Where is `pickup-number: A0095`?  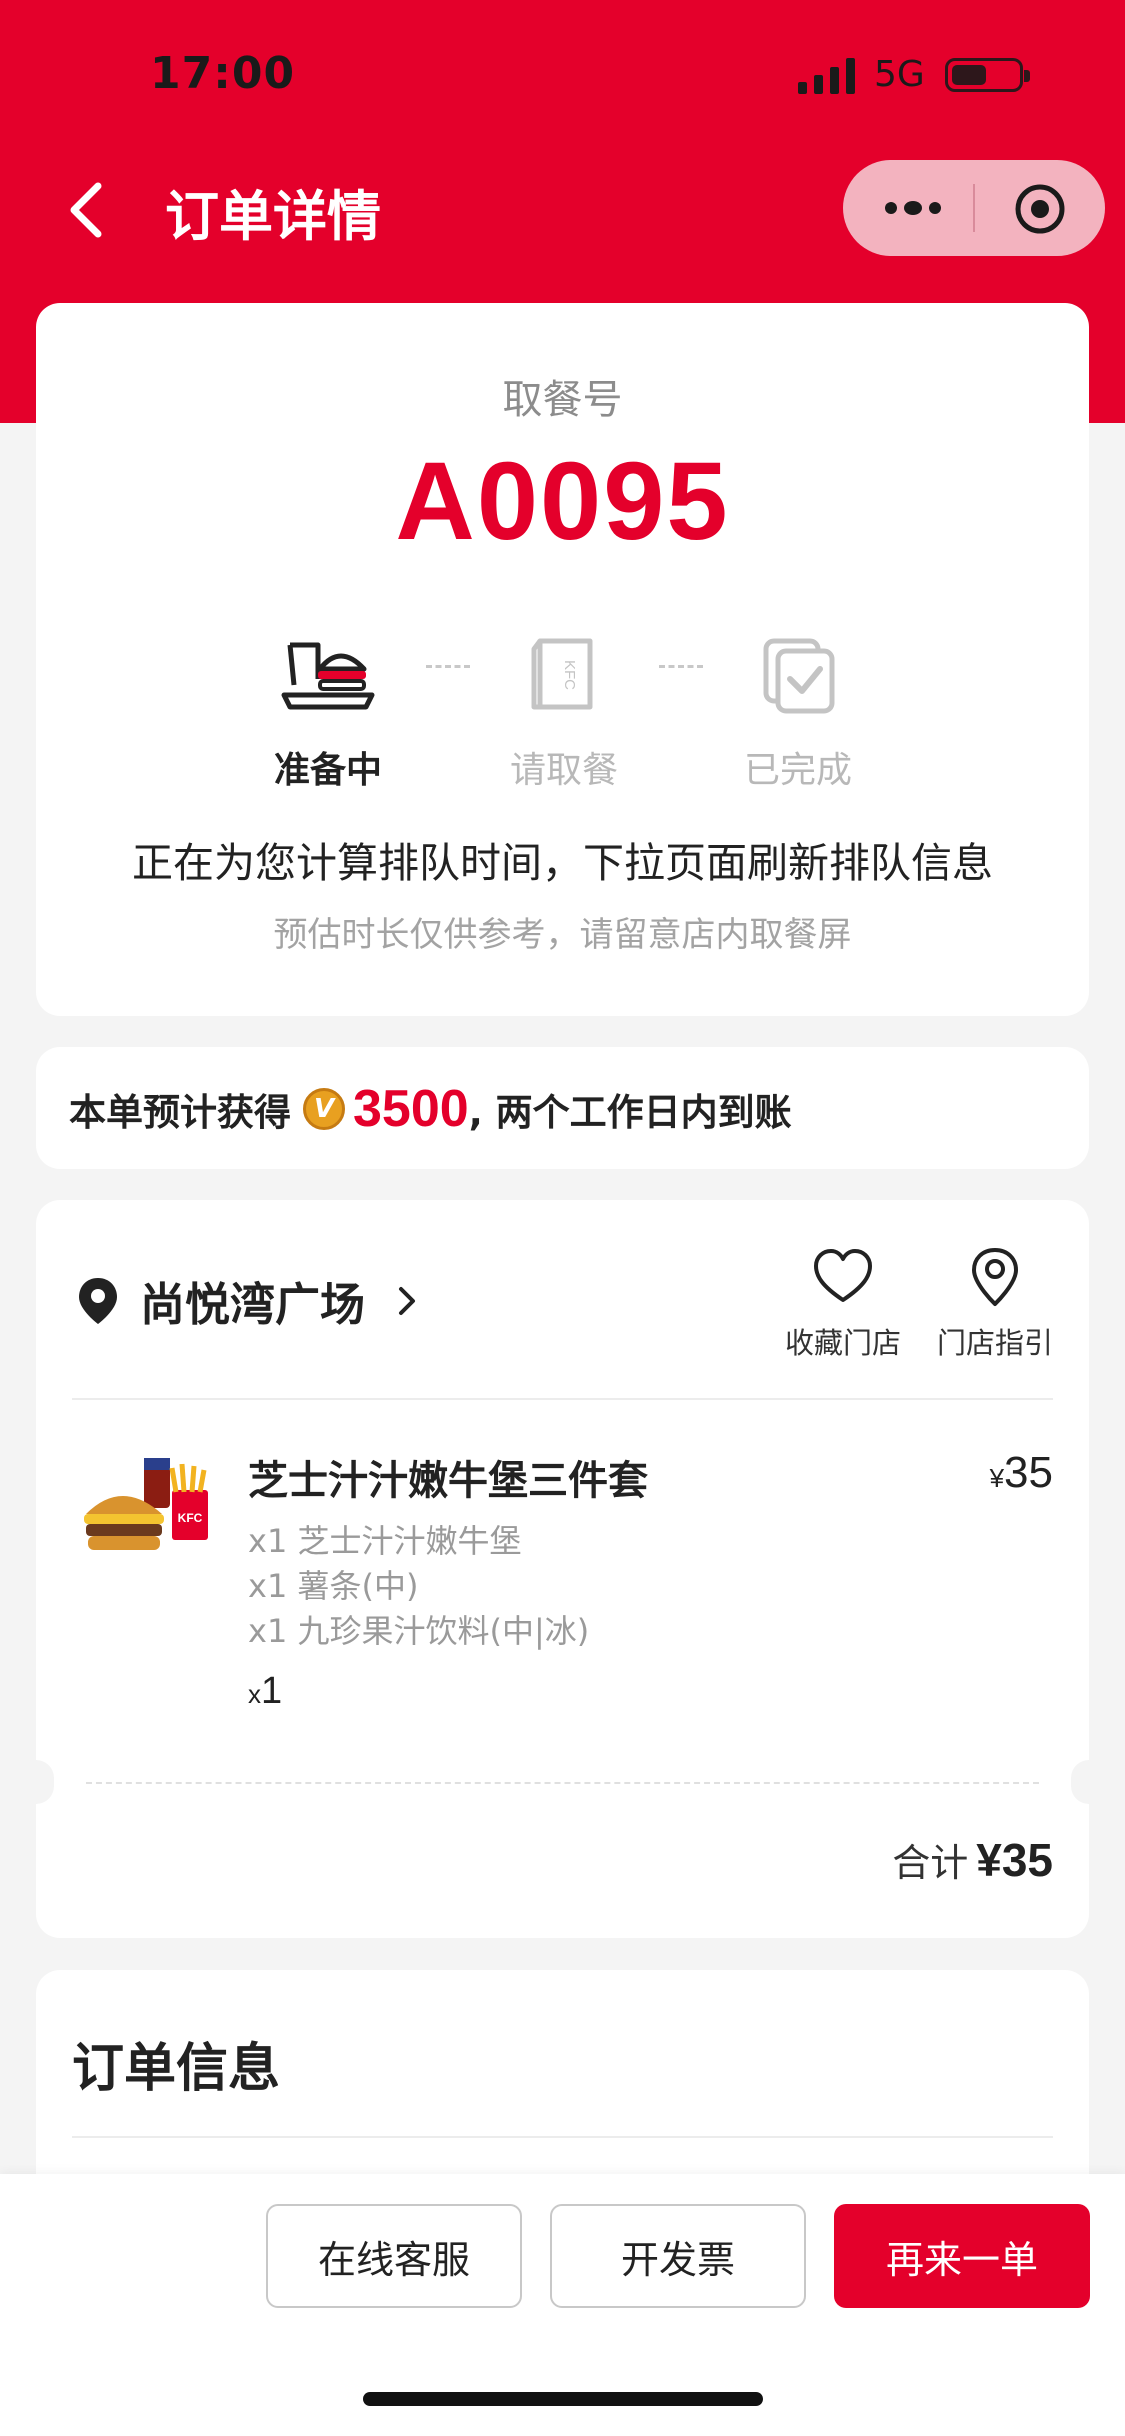
pickup-number: A0095 is located at coordinates (562, 501).